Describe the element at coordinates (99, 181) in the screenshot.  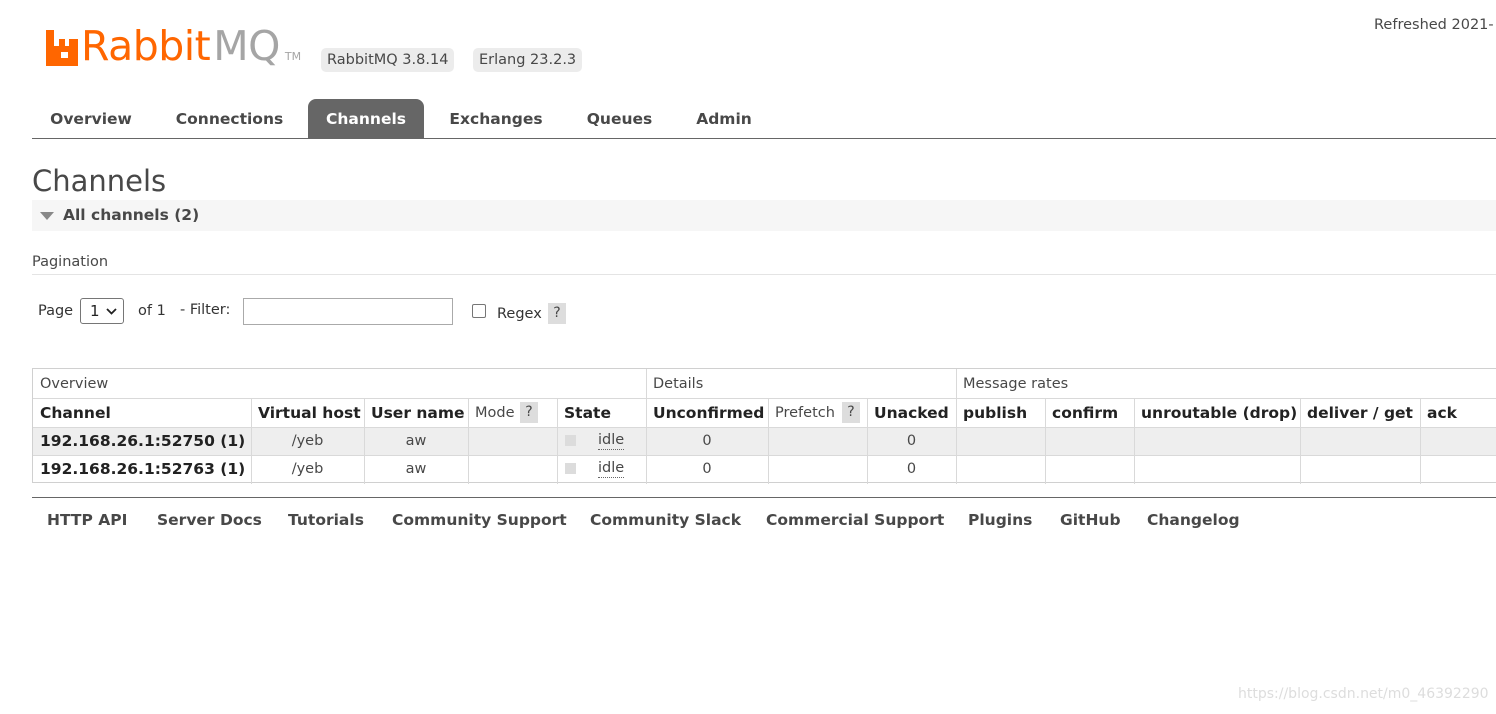
I see `page-title: Channels` at that location.